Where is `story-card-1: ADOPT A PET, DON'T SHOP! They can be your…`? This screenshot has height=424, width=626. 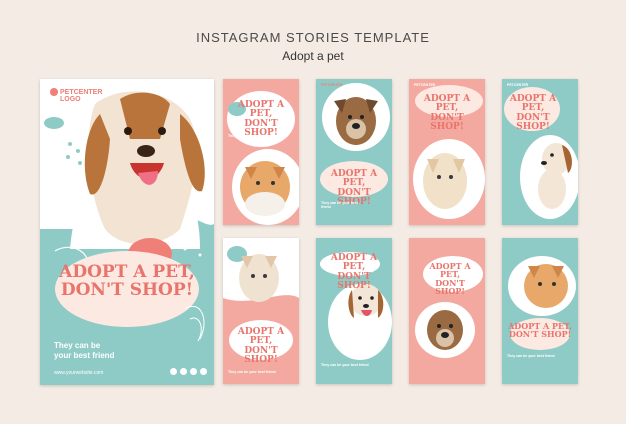 story-card-1: ADOPT A PET, DON'T SHOP! They can be your… is located at coordinates (261, 152).